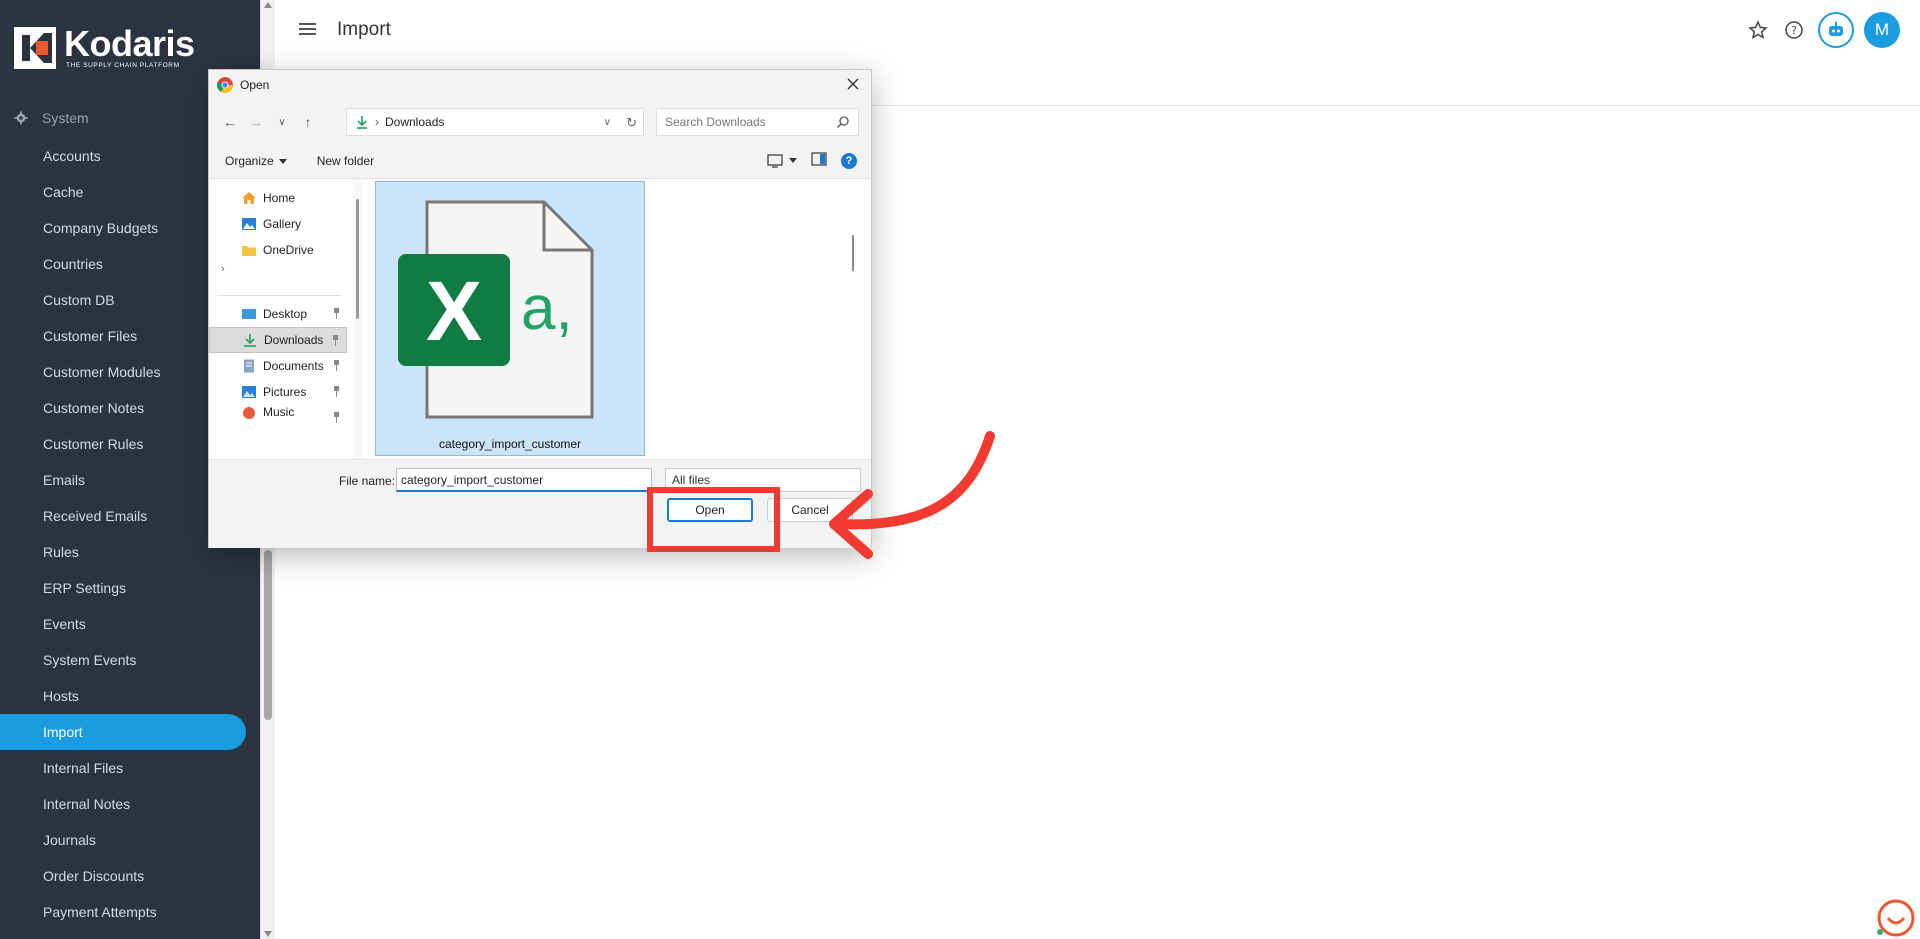  What do you see at coordinates (414, 122) in the screenshot?
I see `breadcrumb-downloads: Downloads` at bounding box center [414, 122].